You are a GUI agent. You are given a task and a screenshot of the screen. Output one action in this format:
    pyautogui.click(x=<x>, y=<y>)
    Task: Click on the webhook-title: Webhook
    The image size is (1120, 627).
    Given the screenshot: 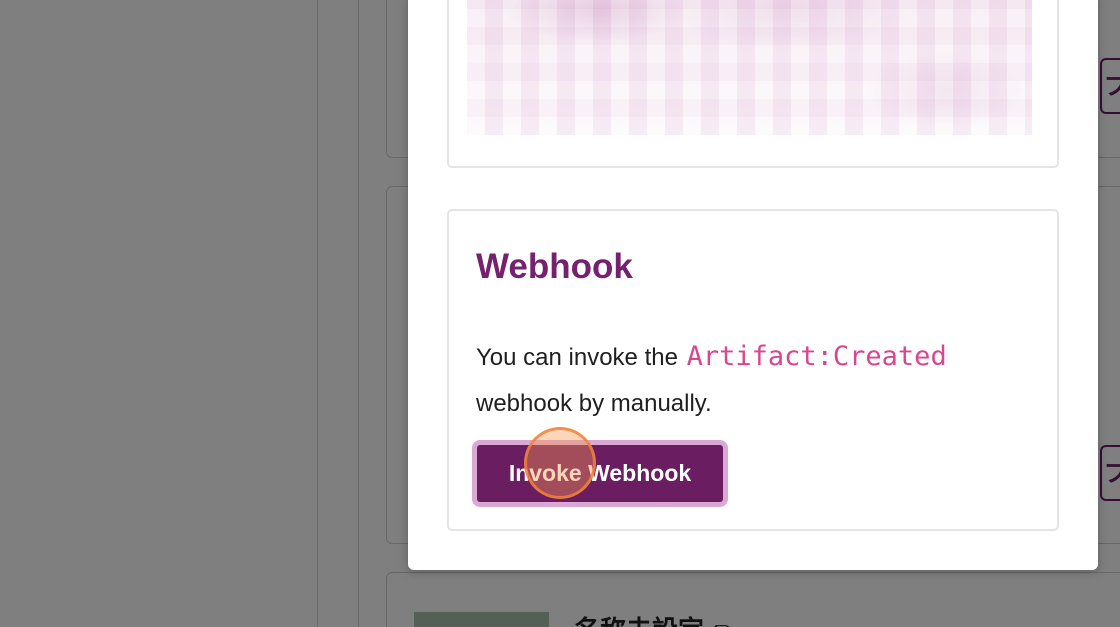 What is the action you would take?
    pyautogui.click(x=554, y=266)
    